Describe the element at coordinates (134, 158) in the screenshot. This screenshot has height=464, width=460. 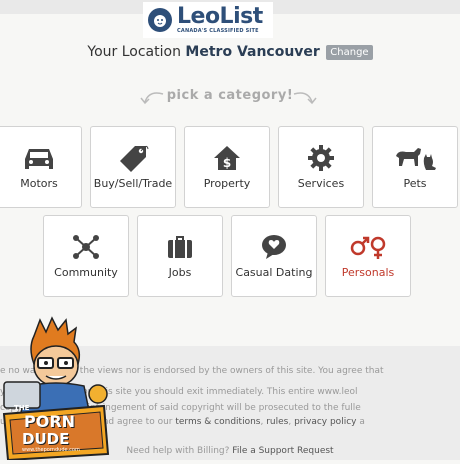
I see `tag-icon` at that location.